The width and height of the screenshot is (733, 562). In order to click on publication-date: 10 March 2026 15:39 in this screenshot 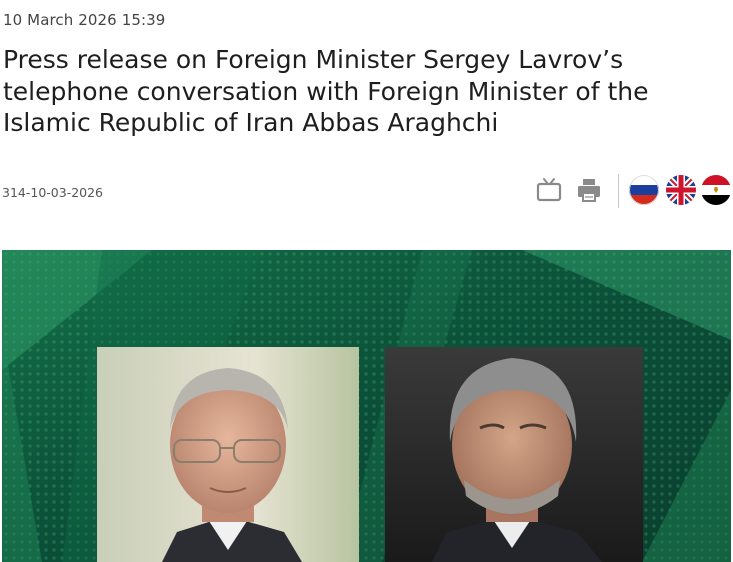, I will do `click(84, 20)`.